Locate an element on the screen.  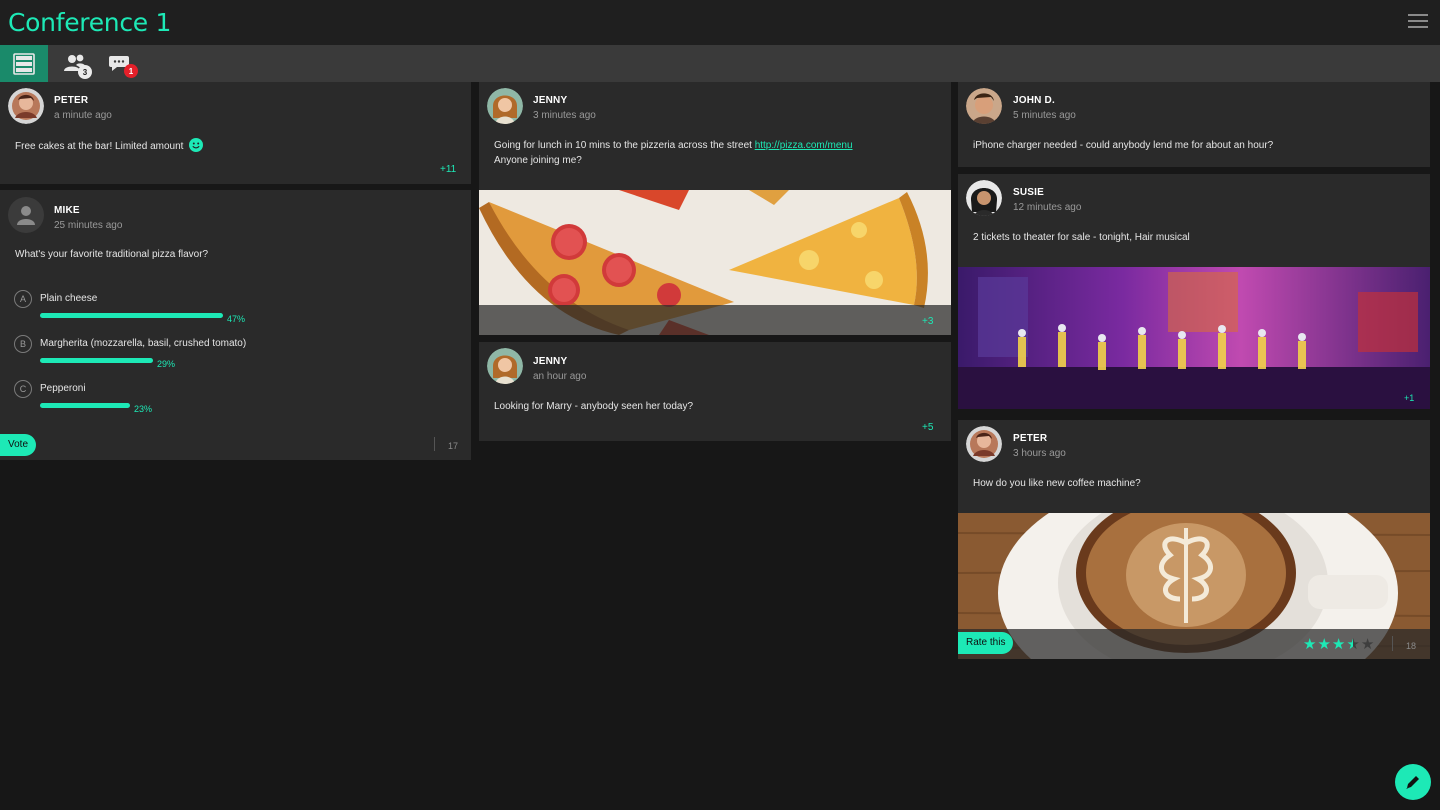
compose-button is located at coordinates (1413, 782).